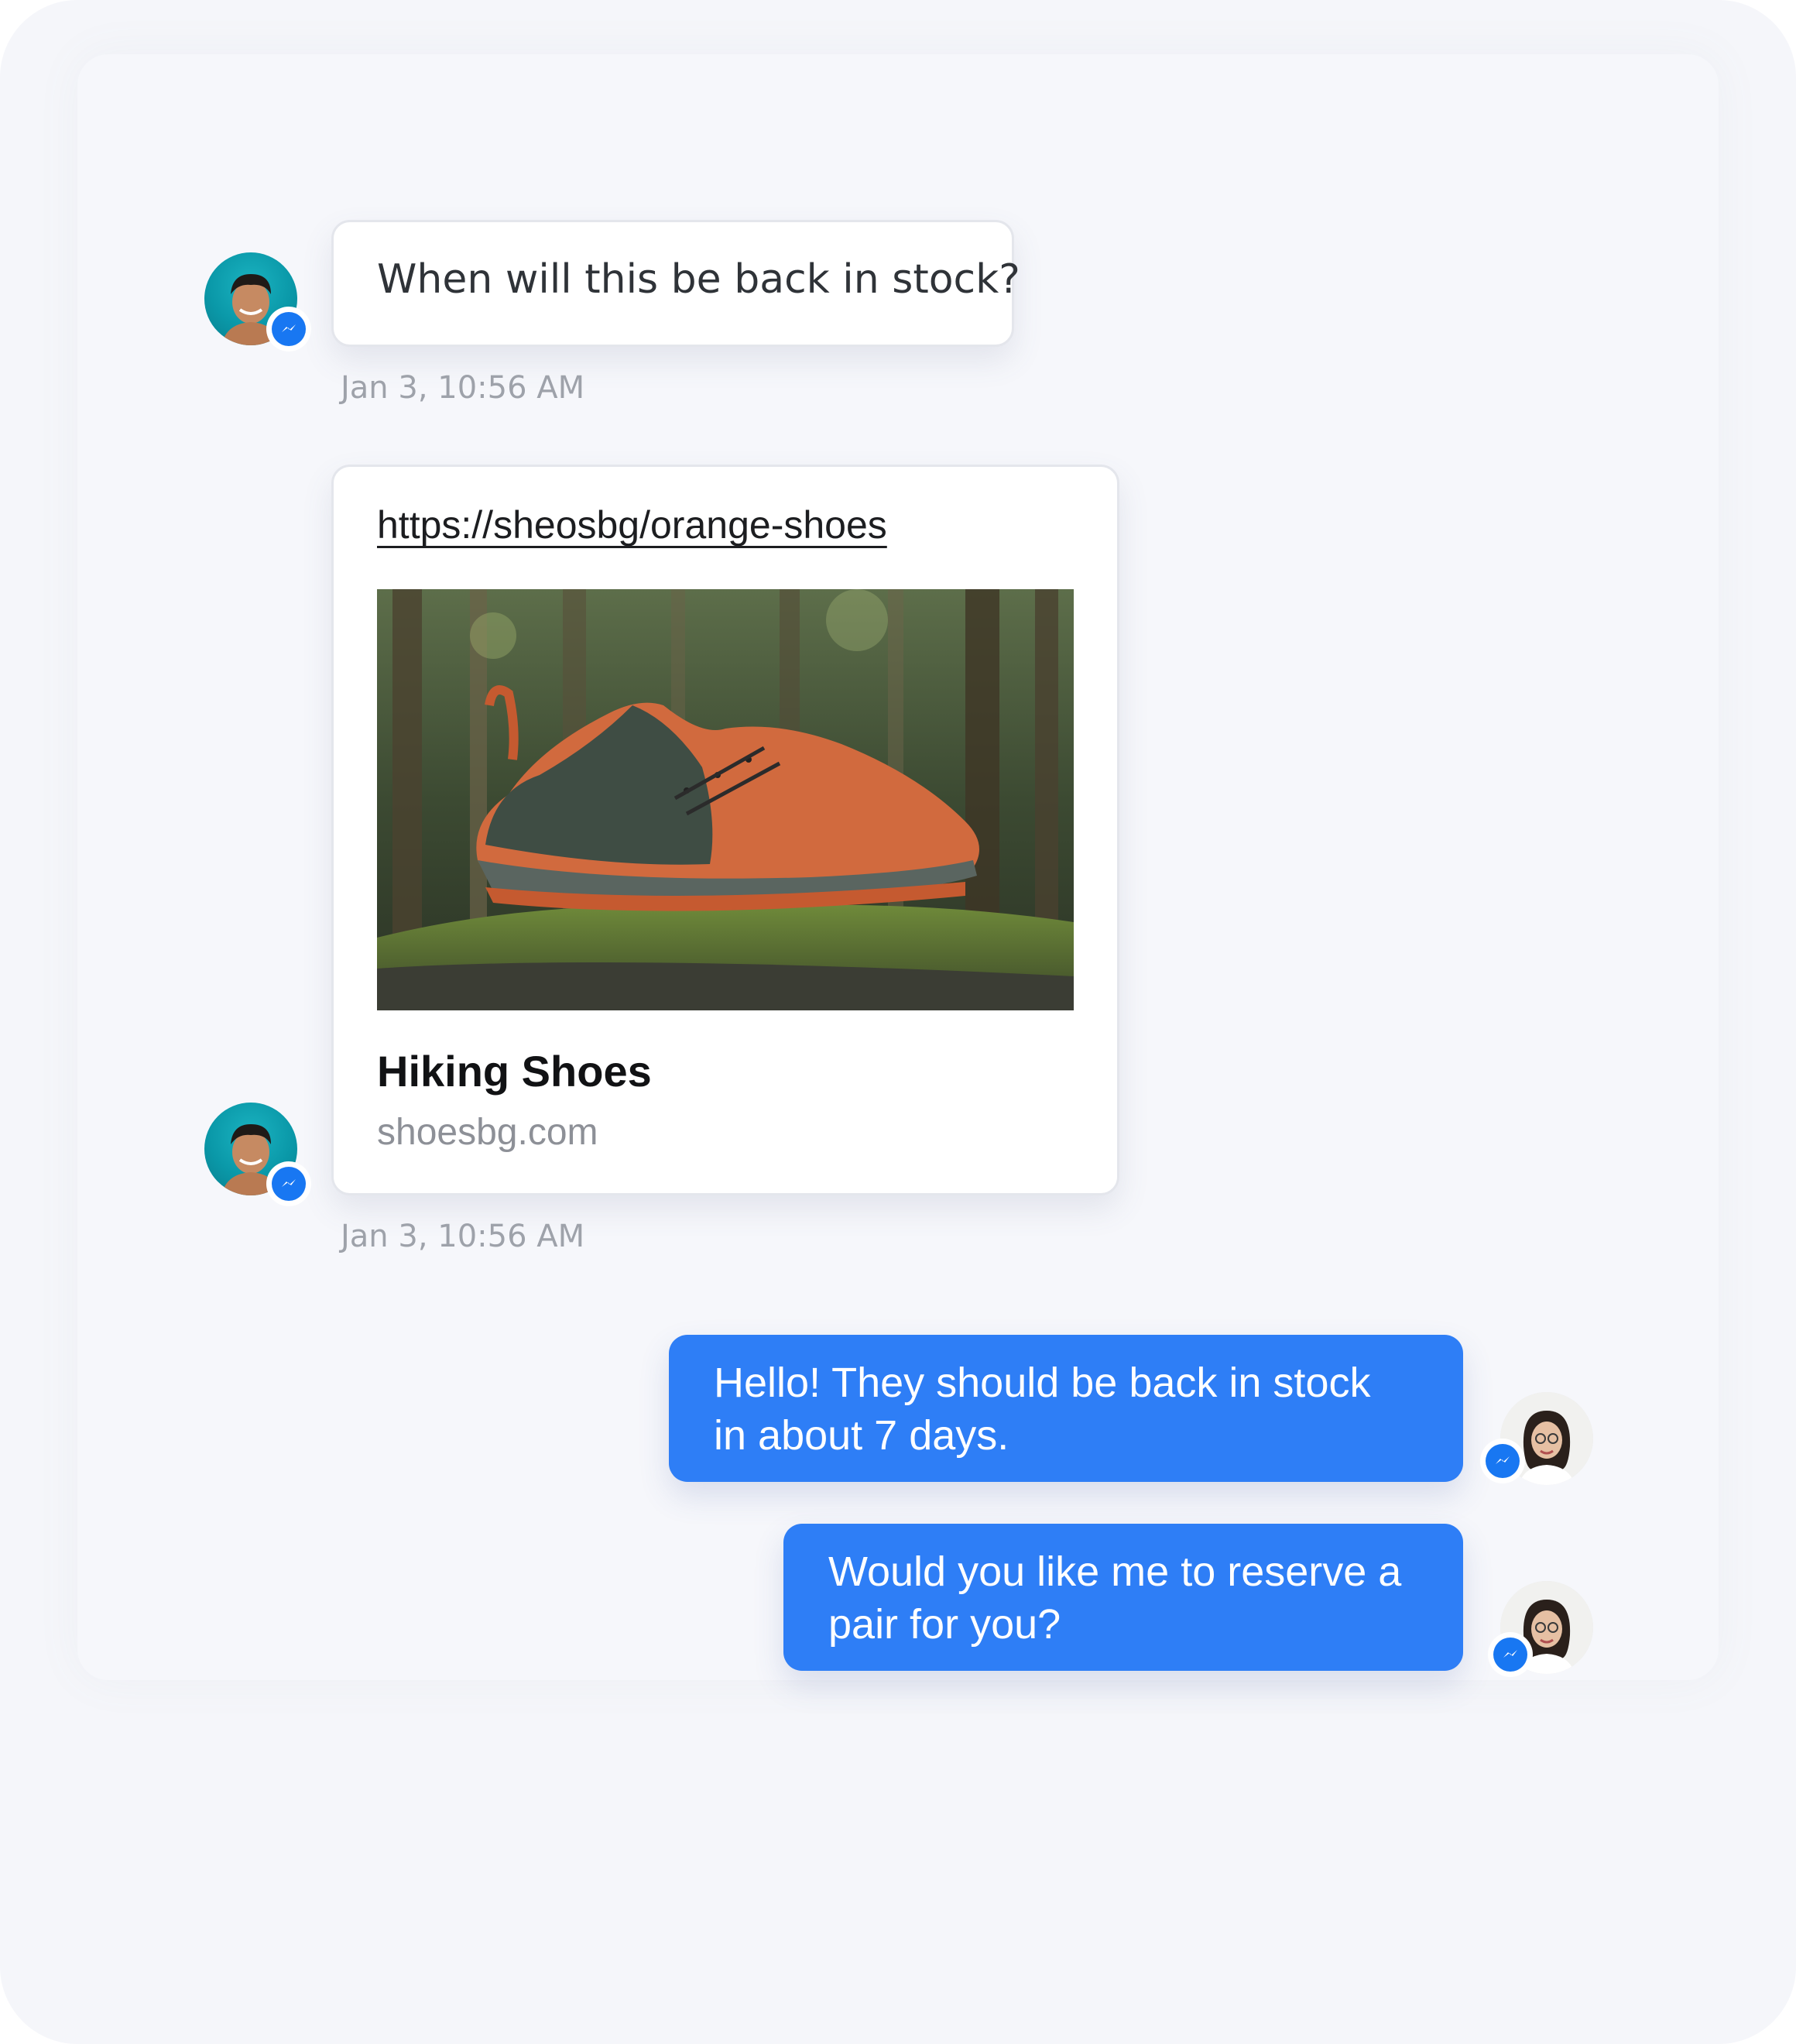 The width and height of the screenshot is (1796, 2044). Describe the element at coordinates (1042, 1383) in the screenshot. I see `message-text-line: Hello! They should be back in stock` at that location.